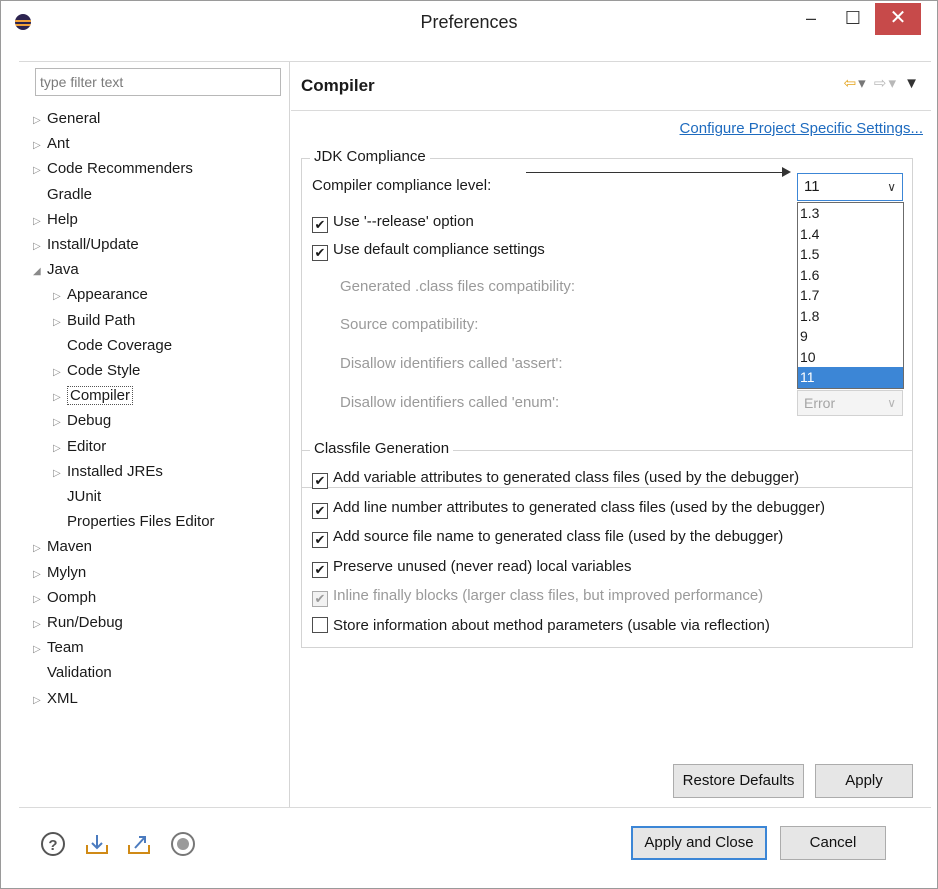  I want to click on compliance-option: 1.3, so click(850, 213).